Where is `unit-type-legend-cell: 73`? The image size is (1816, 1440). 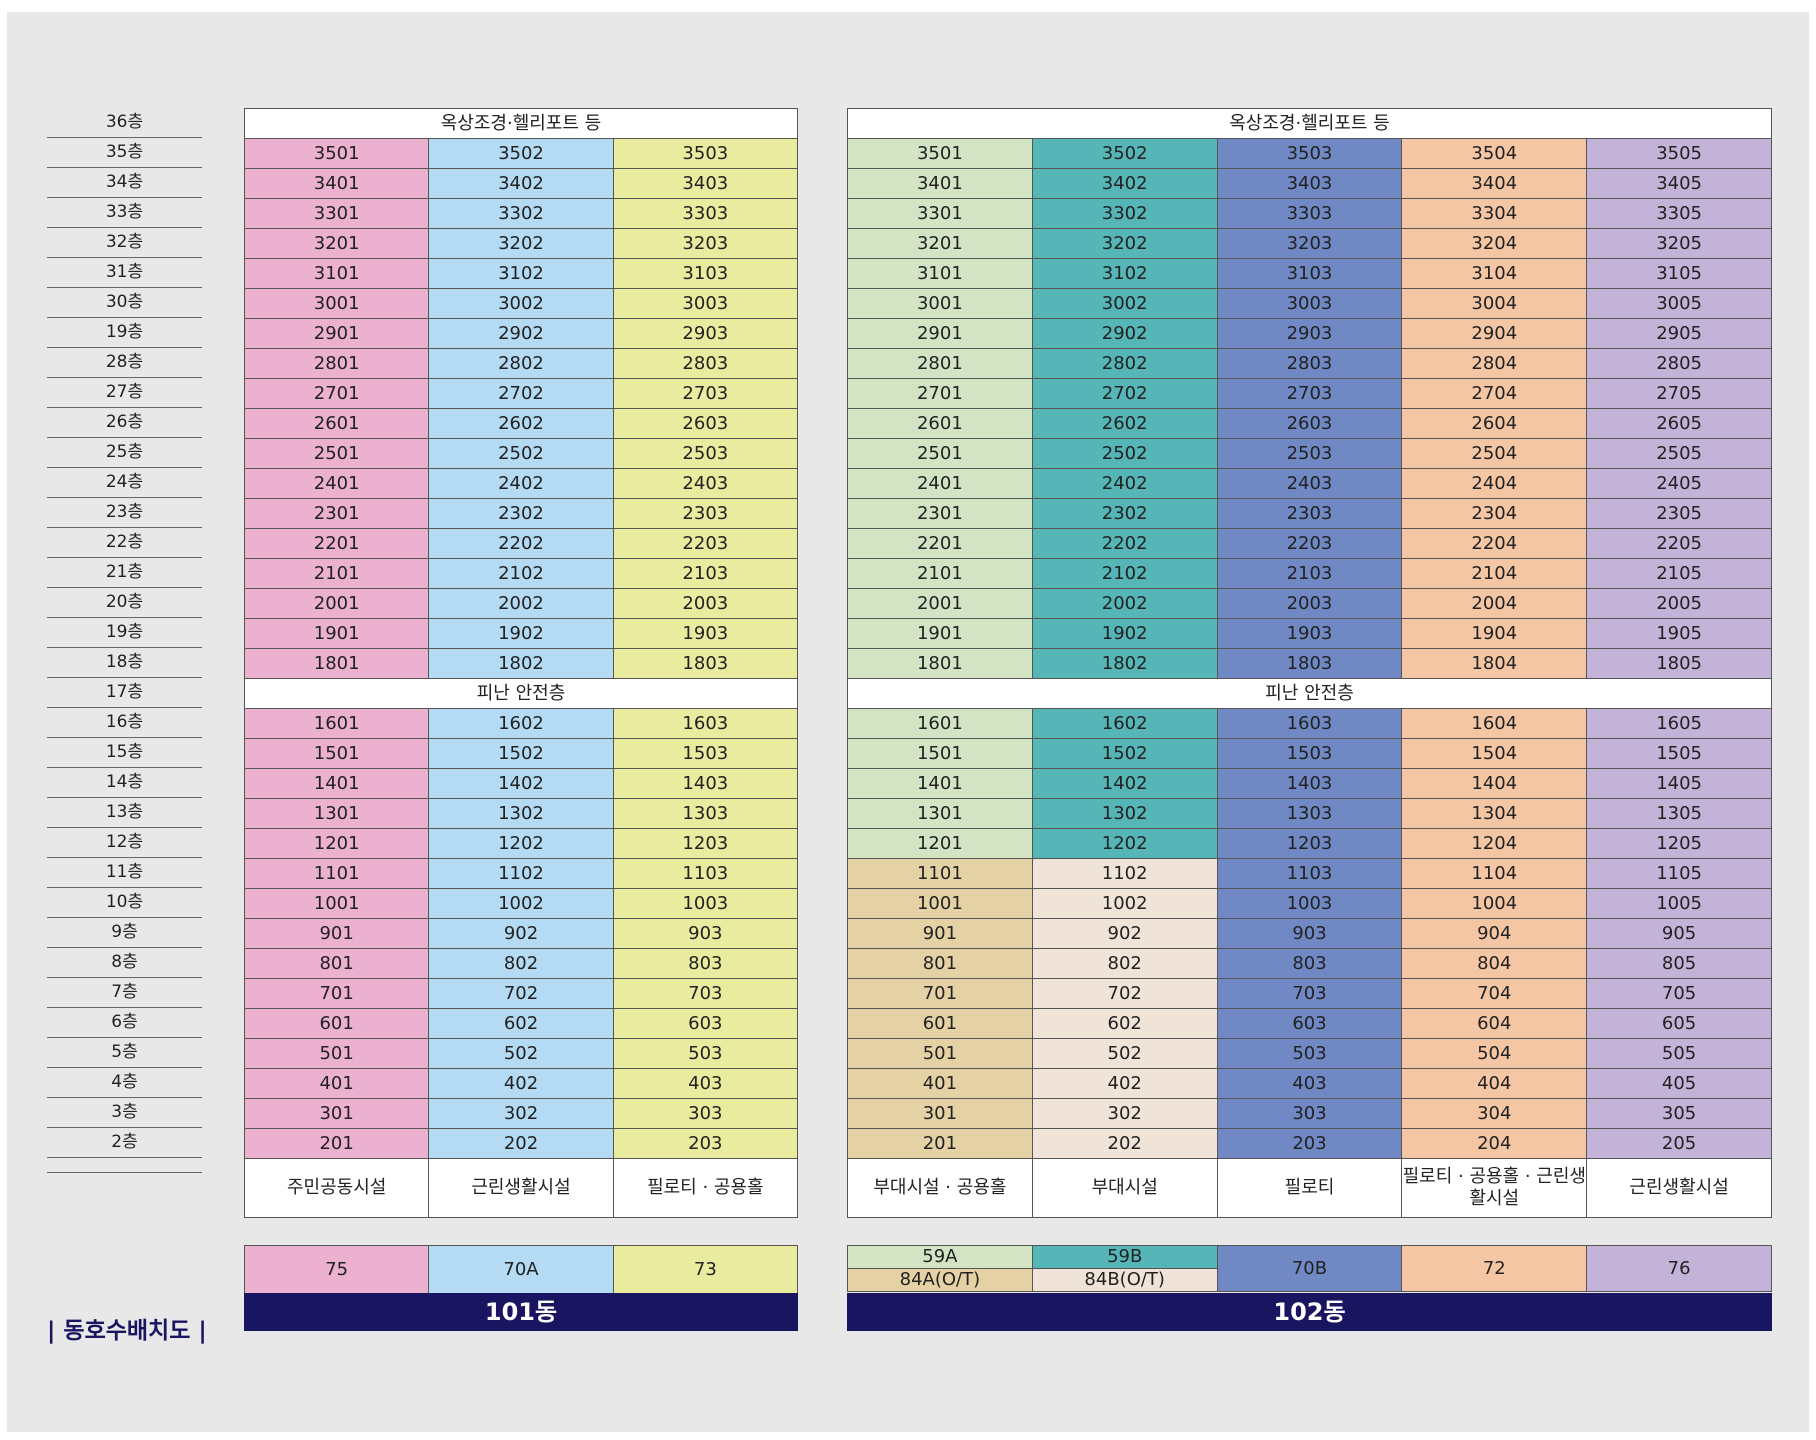 unit-type-legend-cell: 73 is located at coordinates (705, 1269).